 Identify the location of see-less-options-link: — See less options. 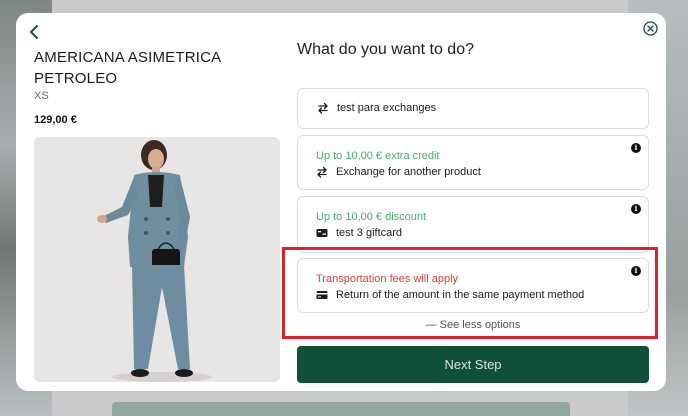
(473, 325).